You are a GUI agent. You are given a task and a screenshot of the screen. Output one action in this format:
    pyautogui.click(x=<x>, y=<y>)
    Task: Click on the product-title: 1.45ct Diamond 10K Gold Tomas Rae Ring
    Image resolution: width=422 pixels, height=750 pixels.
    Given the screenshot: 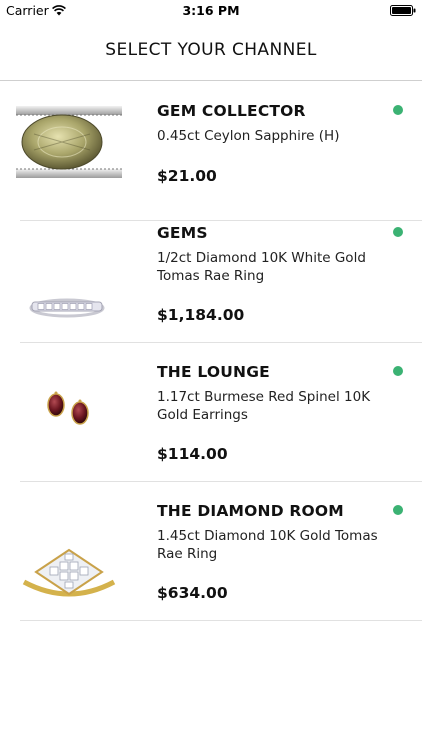 What is the action you would take?
    pyautogui.click(x=267, y=545)
    